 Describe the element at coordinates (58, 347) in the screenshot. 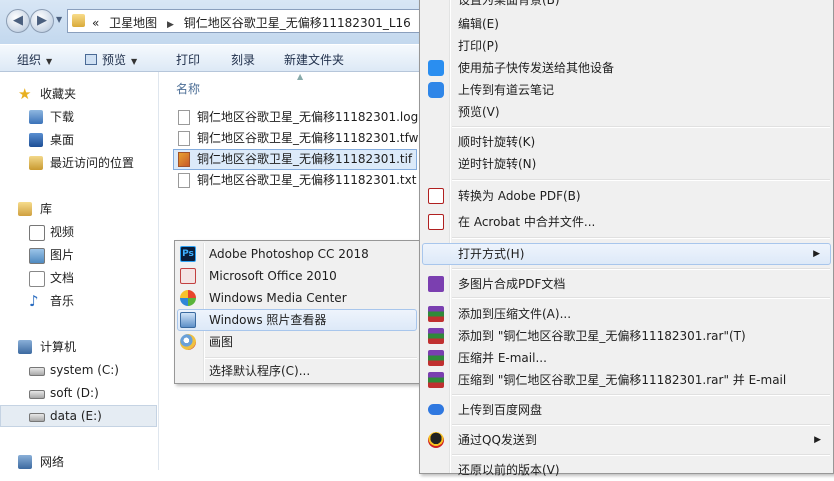

I see `nav-label: 计算机` at that location.